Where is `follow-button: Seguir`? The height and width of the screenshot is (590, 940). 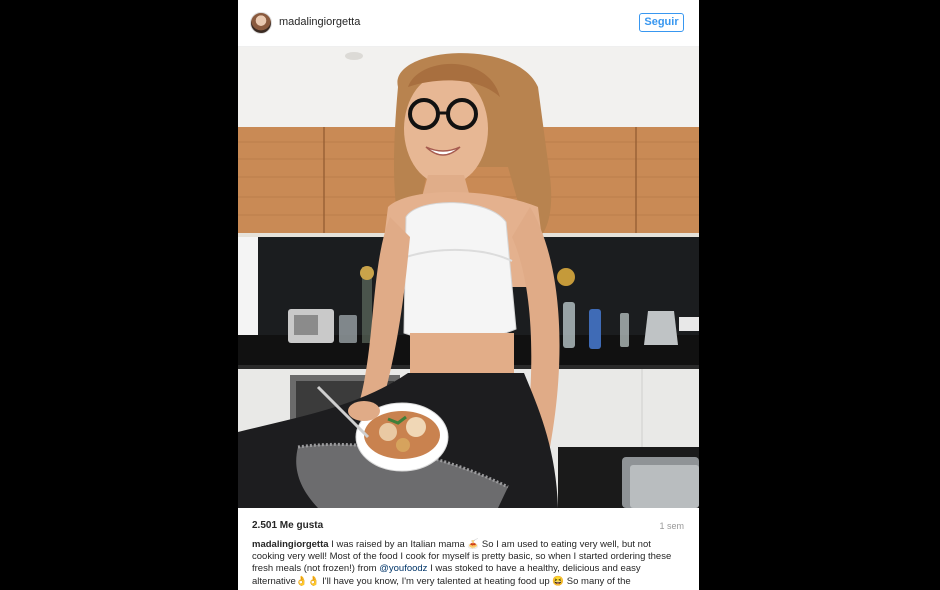 follow-button: Seguir is located at coordinates (661, 22).